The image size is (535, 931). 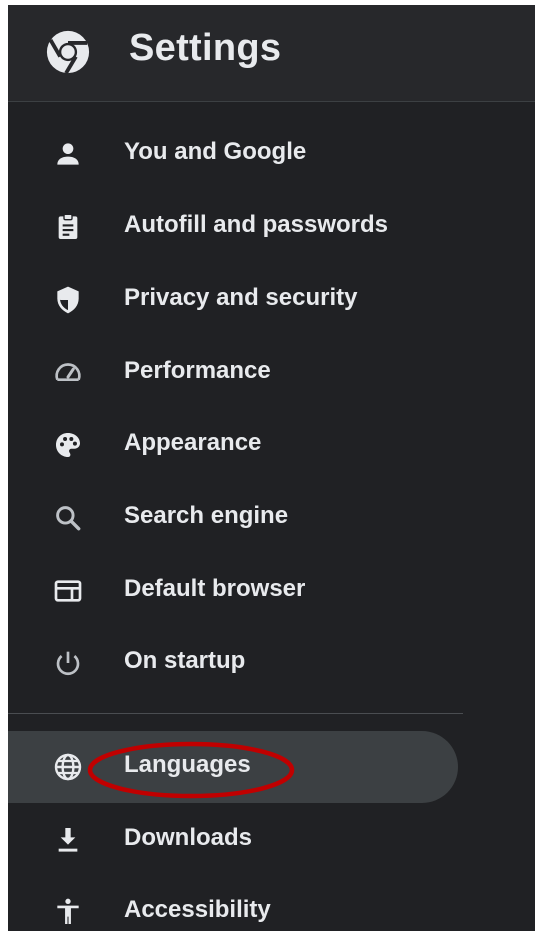 I want to click on sidebar-item-label: Accessibility, so click(x=197, y=909).